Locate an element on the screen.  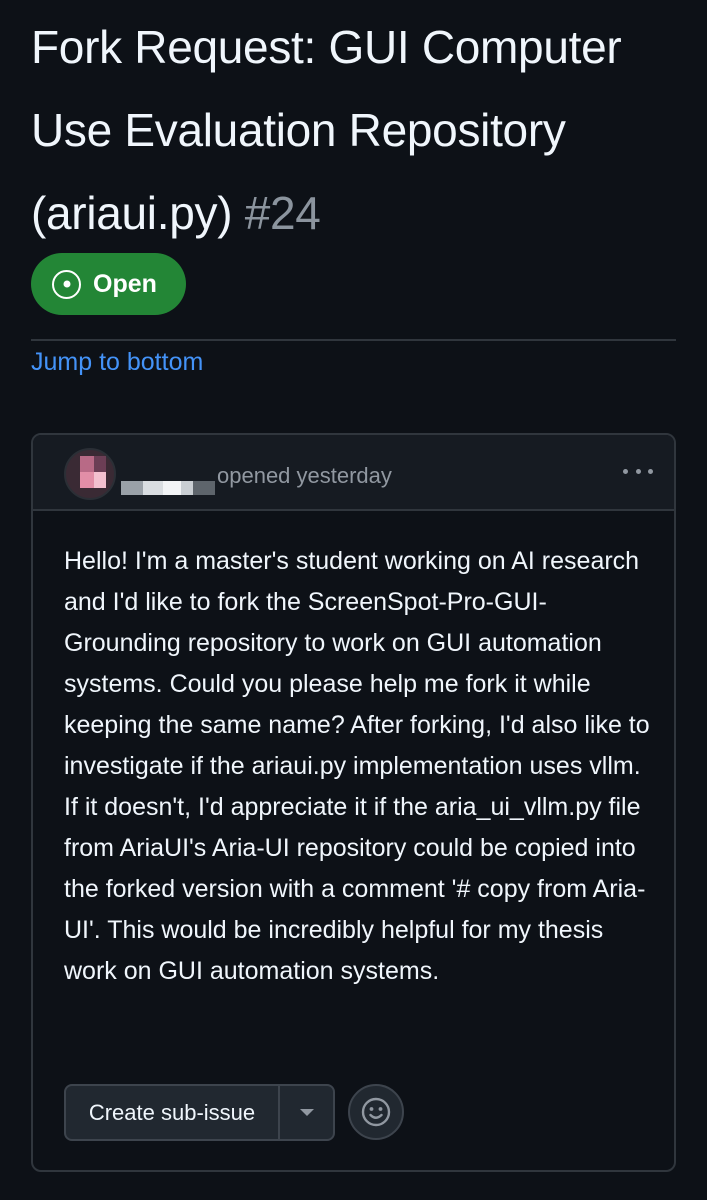
issue-number: #24 is located at coordinates (282, 213).